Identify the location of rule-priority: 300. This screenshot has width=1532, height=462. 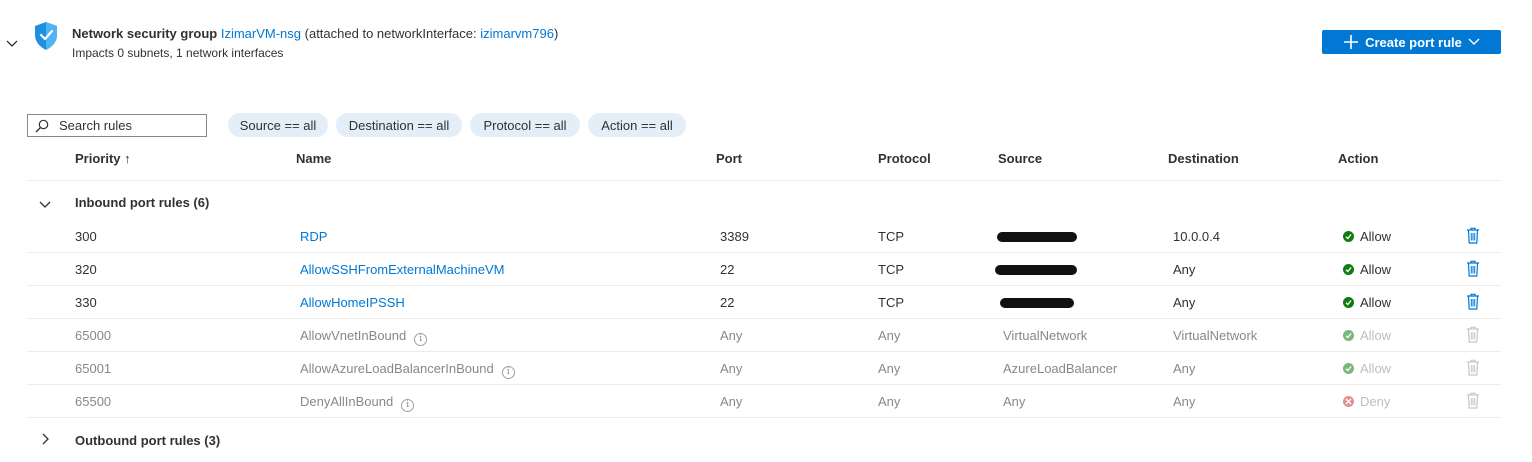
(86, 236).